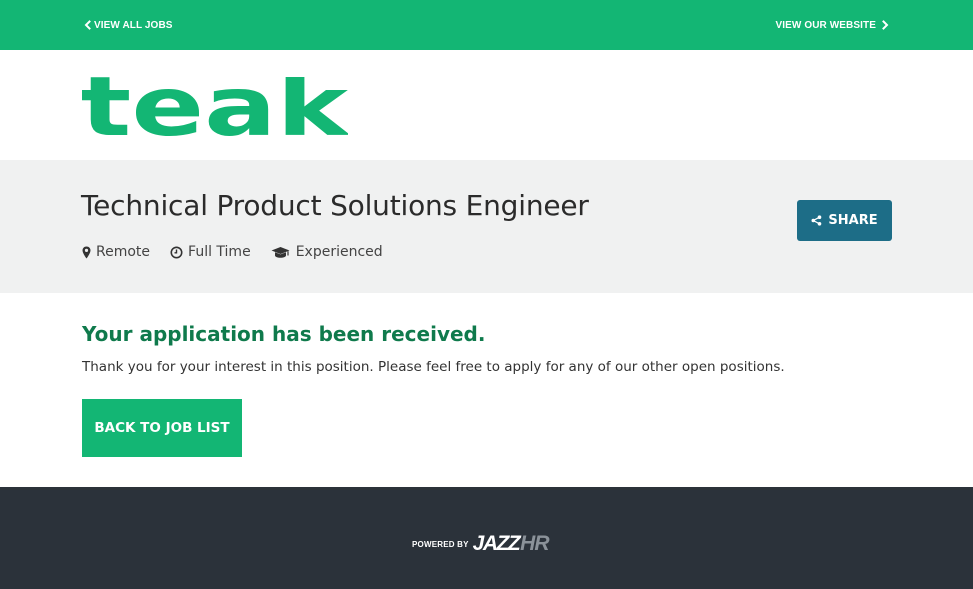 Image resolution: width=973 pixels, height=589 pixels. What do you see at coordinates (133, 25) in the screenshot?
I see `view-all-jobs-label: VIEW ALL JOBS` at bounding box center [133, 25].